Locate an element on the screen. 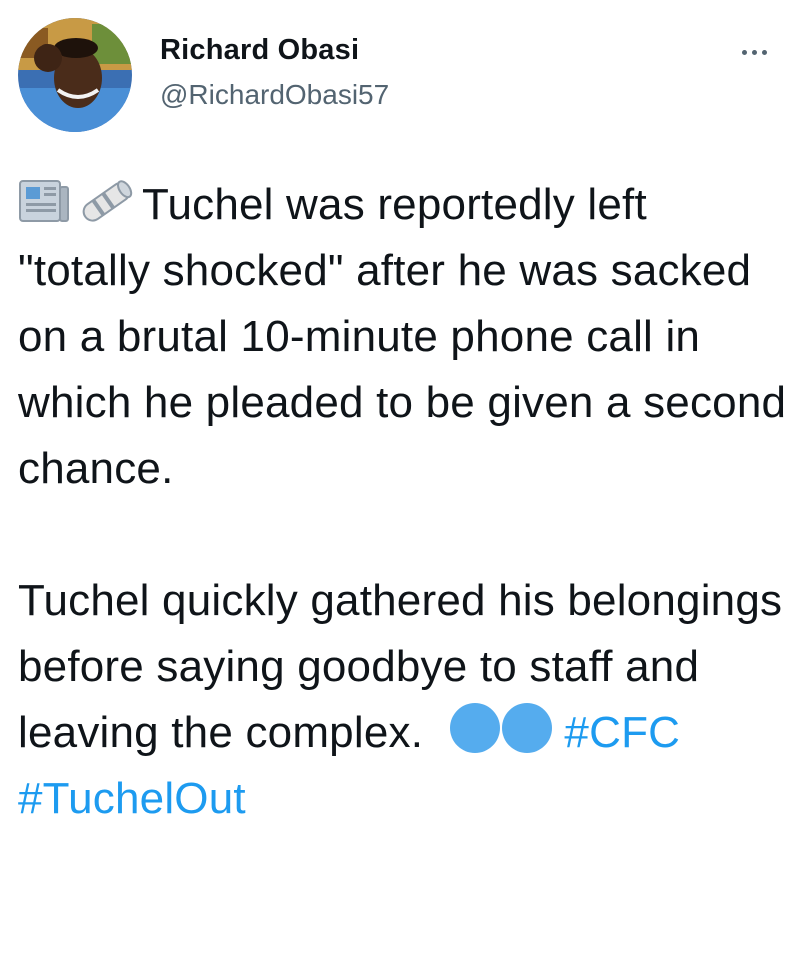 The width and height of the screenshot is (800, 970). hashtag-cfc: #CFC is located at coordinates (622, 732).